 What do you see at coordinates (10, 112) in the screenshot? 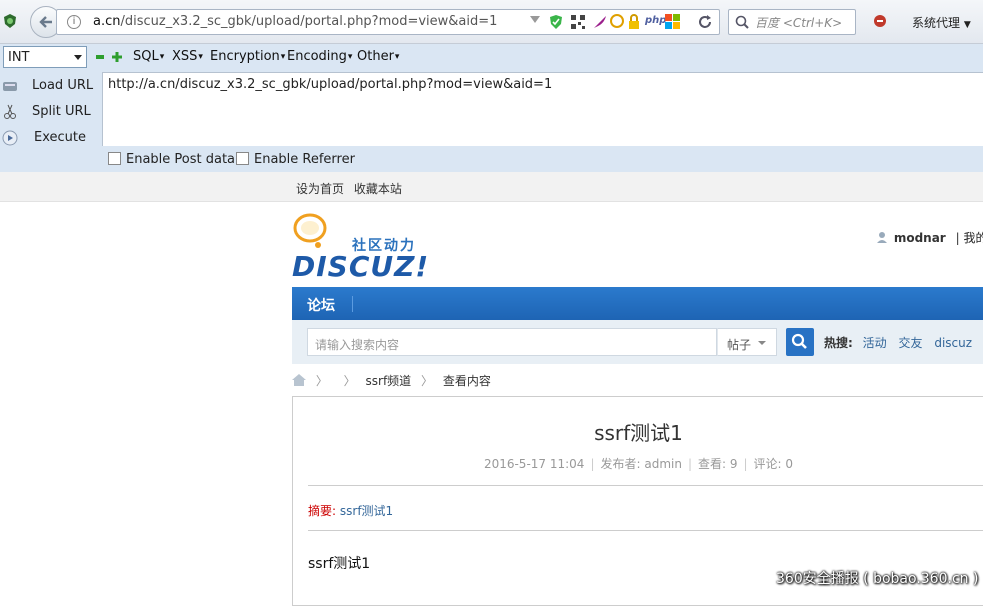
I see `scissors-icon` at bounding box center [10, 112].